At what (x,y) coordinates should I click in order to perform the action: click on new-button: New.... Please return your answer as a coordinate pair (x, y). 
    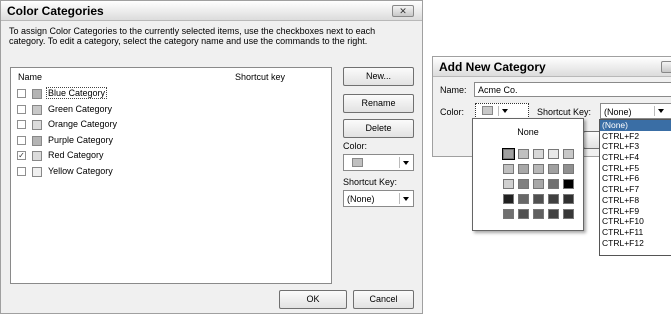
    Looking at the image, I should click on (378, 76).